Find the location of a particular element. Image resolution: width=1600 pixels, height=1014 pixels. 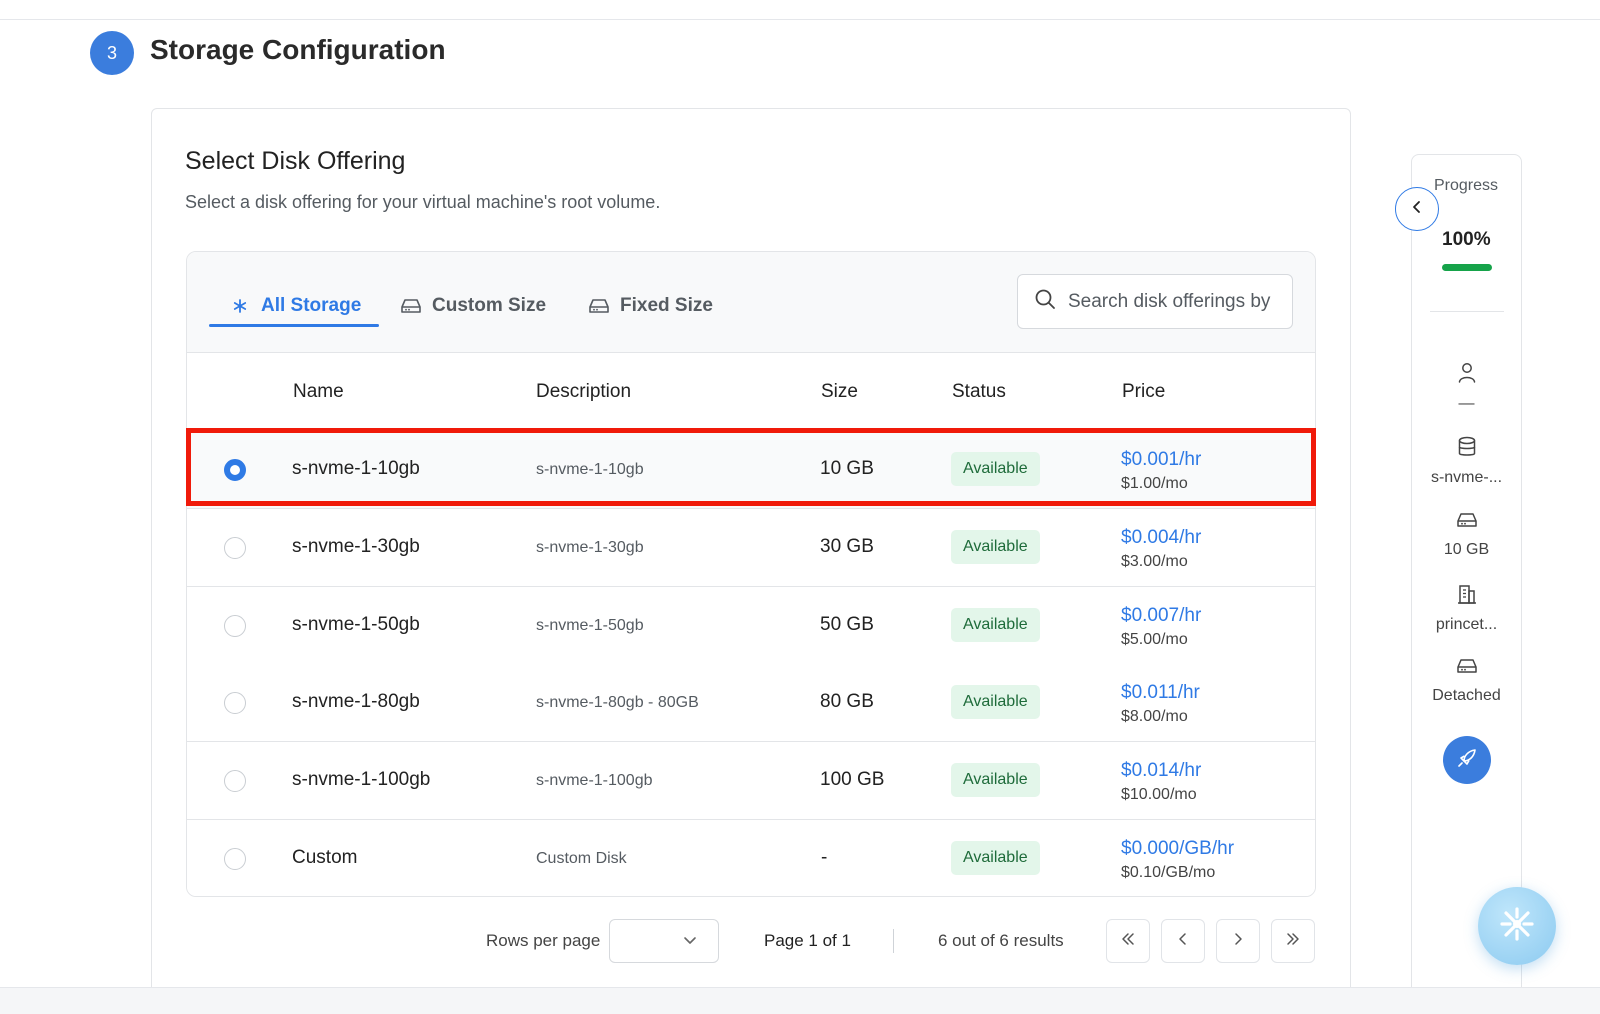

launch-button is located at coordinates (1467, 760).